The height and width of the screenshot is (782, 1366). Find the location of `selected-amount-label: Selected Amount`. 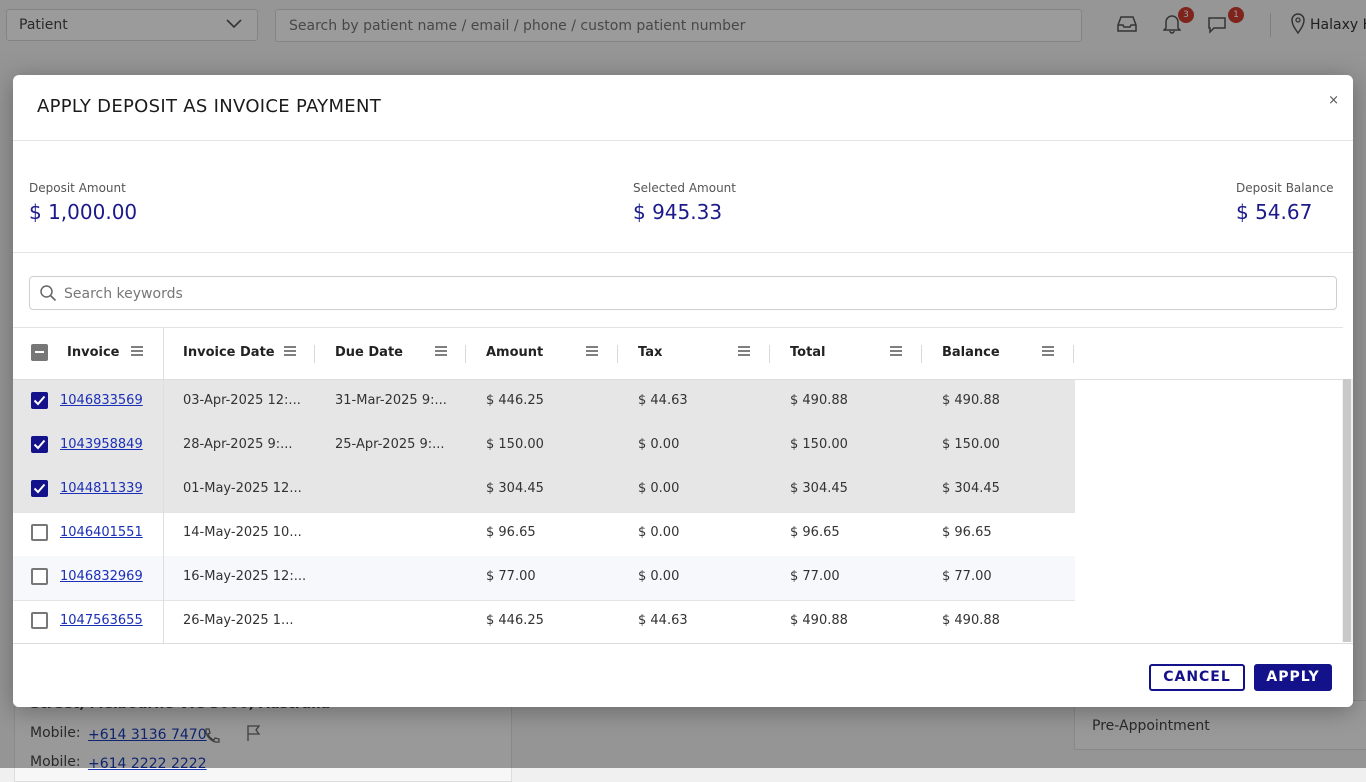

selected-amount-label: Selected Amount is located at coordinates (684, 188).